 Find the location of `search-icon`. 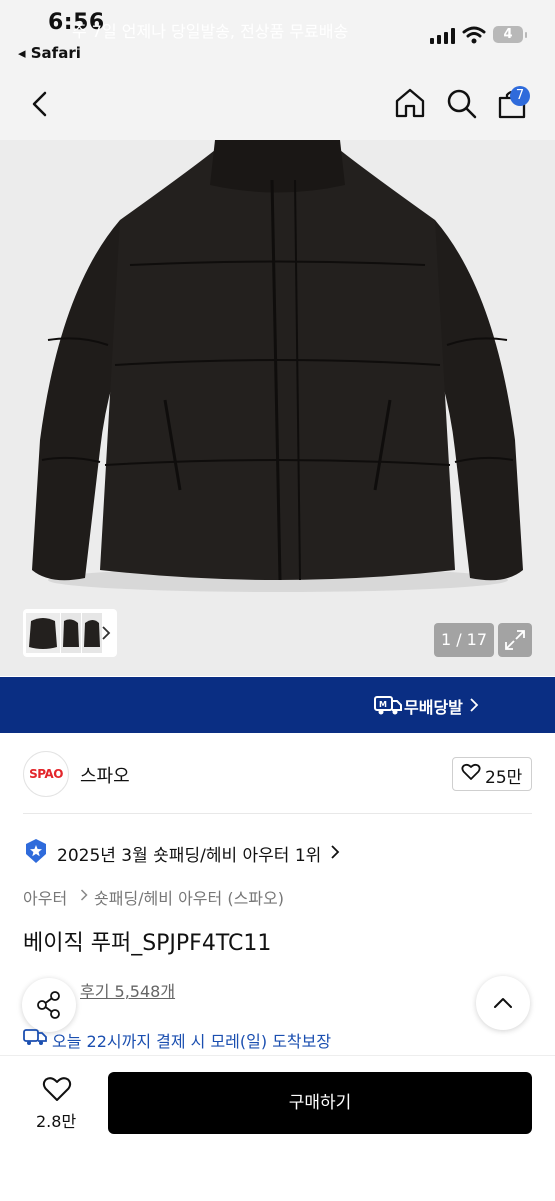

search-icon is located at coordinates (462, 104).